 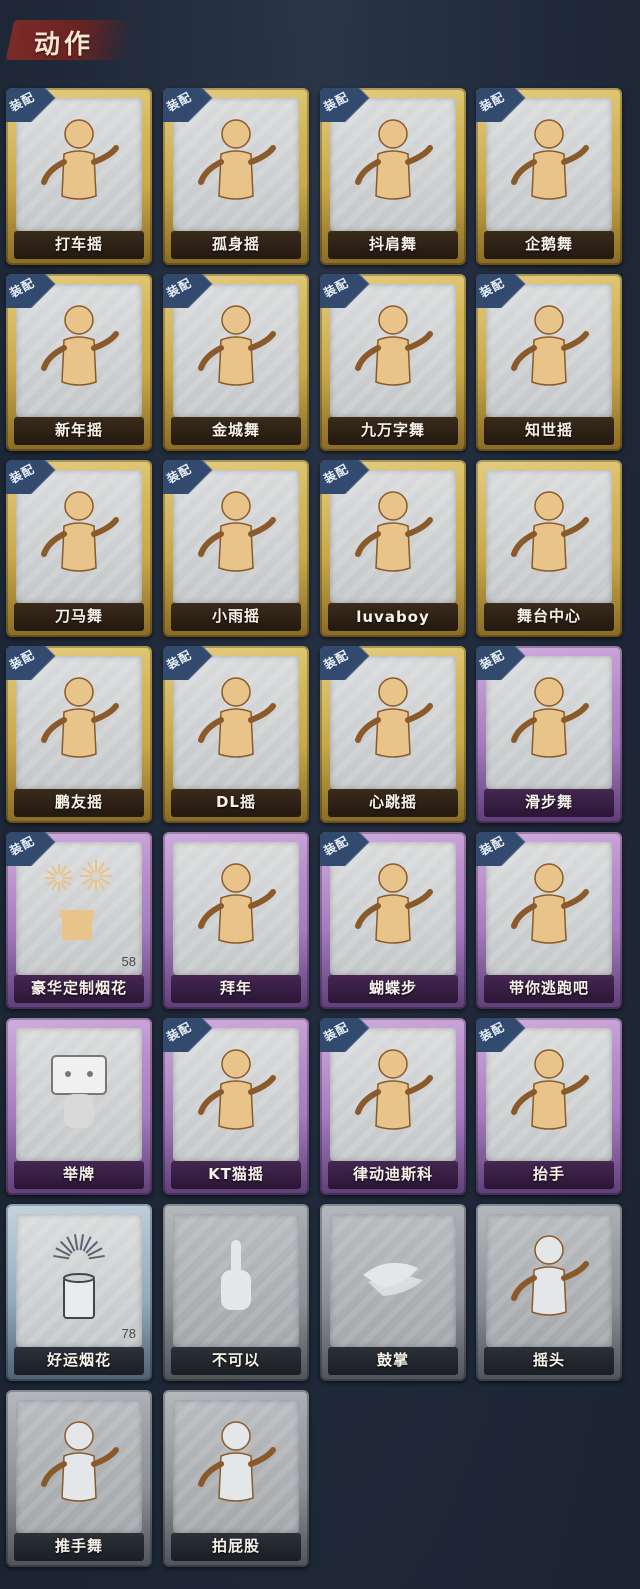 I want to click on emote-card: 装配 KT猫摇, so click(x=236, y=1106).